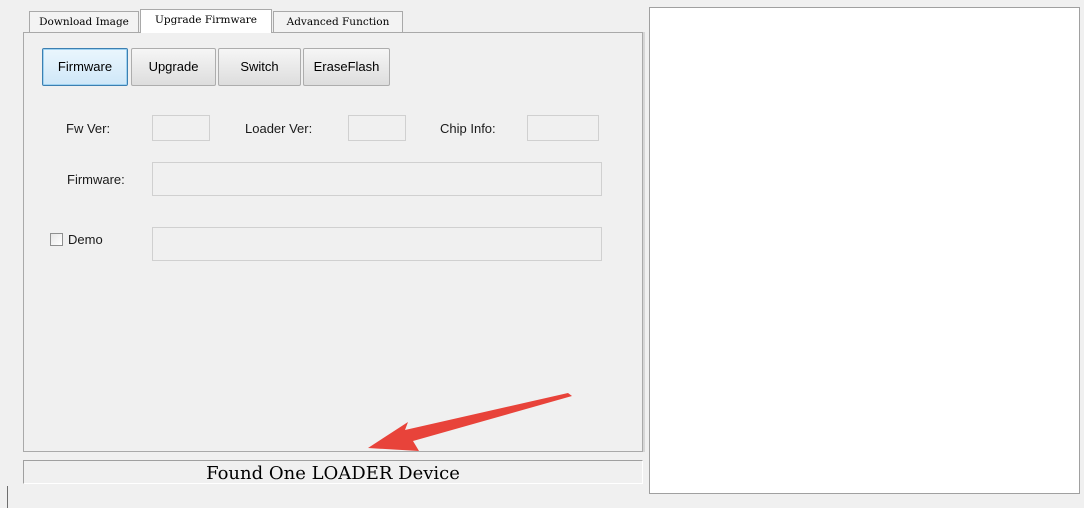 This screenshot has height=508, width=1084. What do you see at coordinates (85, 67) in the screenshot?
I see `firmware-button: Firmware` at bounding box center [85, 67].